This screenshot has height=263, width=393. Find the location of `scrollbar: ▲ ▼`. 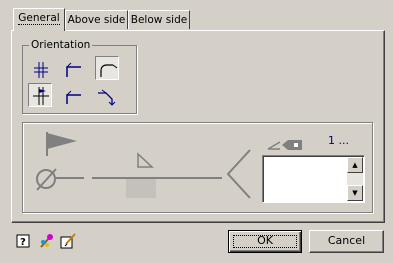

scrollbar: ▲ ▼ is located at coordinates (355, 179).